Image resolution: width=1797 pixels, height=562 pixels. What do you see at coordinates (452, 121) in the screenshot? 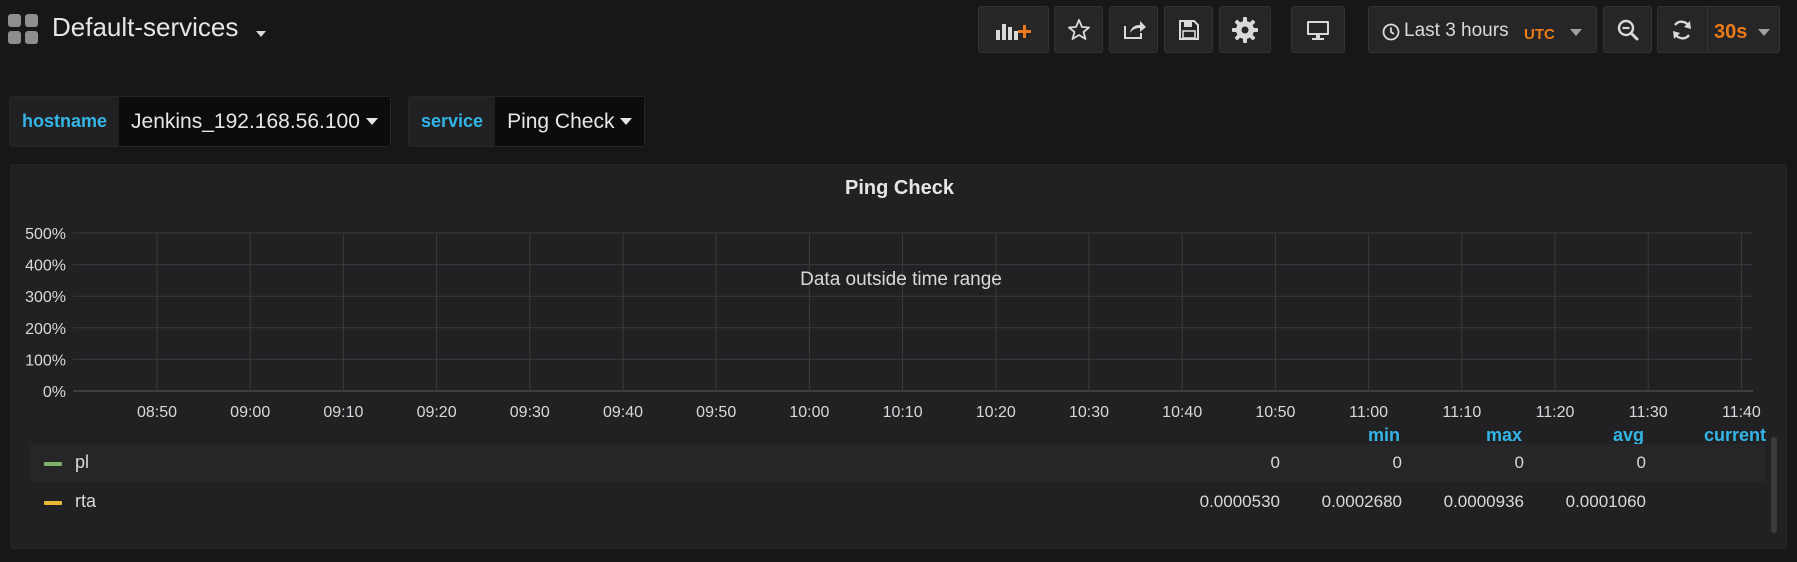
I see `variable-label: service` at bounding box center [452, 121].